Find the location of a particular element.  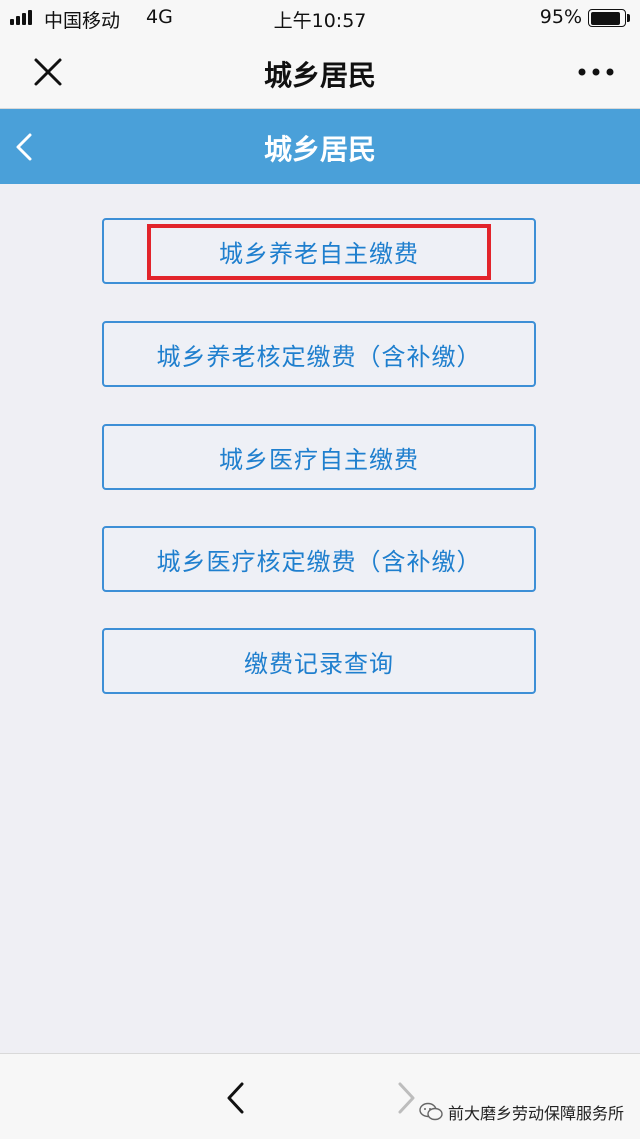

pension-assessed-payment-button: 城乡养老核定缴费（含补缴） is located at coordinates (319, 354).